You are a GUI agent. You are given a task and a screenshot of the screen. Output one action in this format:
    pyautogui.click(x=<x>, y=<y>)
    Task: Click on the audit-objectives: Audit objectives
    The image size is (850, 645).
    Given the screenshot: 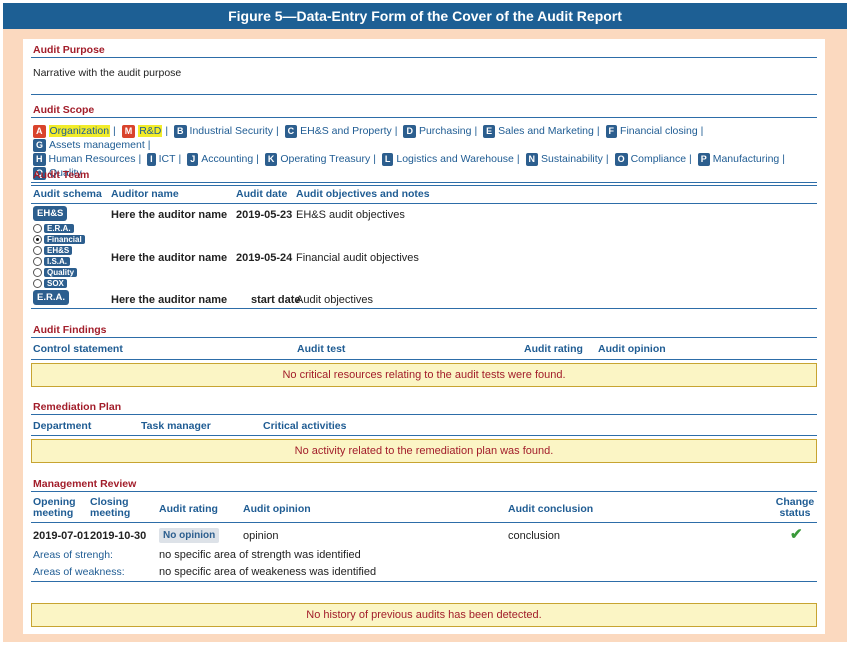 What is the action you would take?
    pyautogui.click(x=334, y=300)
    